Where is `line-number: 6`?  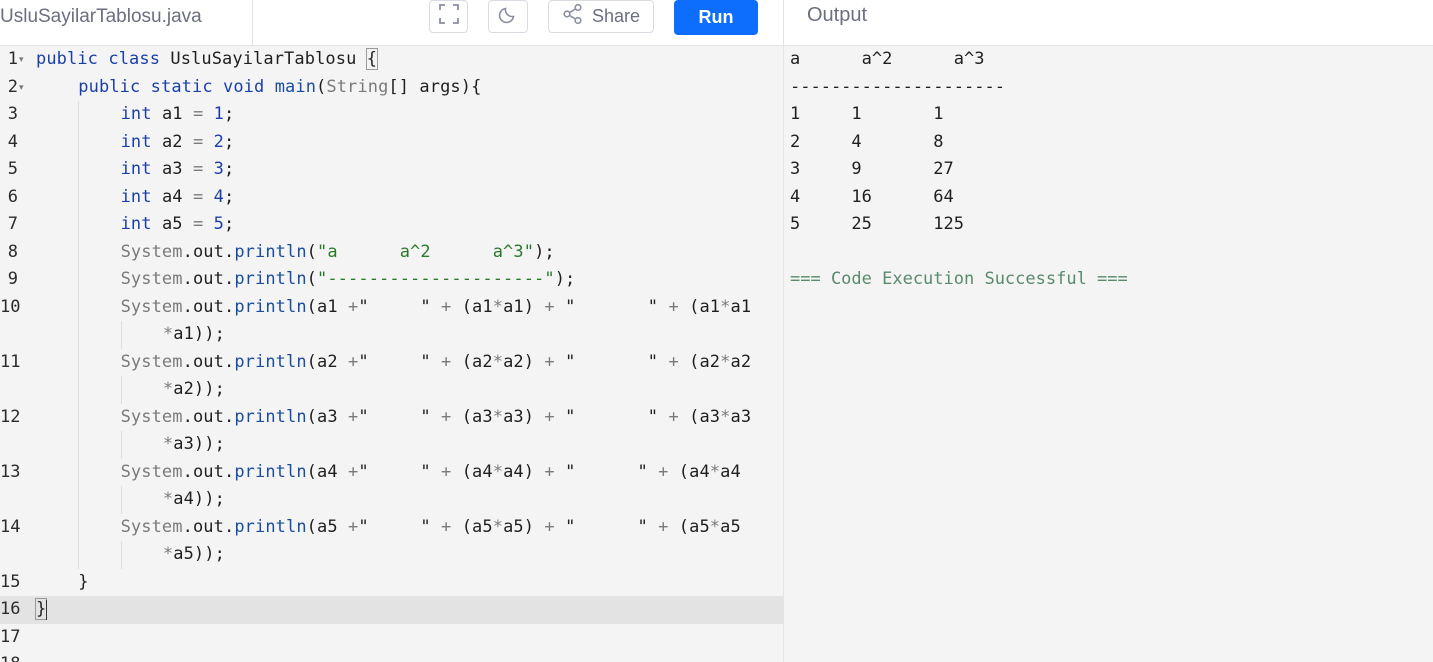
line-number: 6 is located at coordinates (12, 196).